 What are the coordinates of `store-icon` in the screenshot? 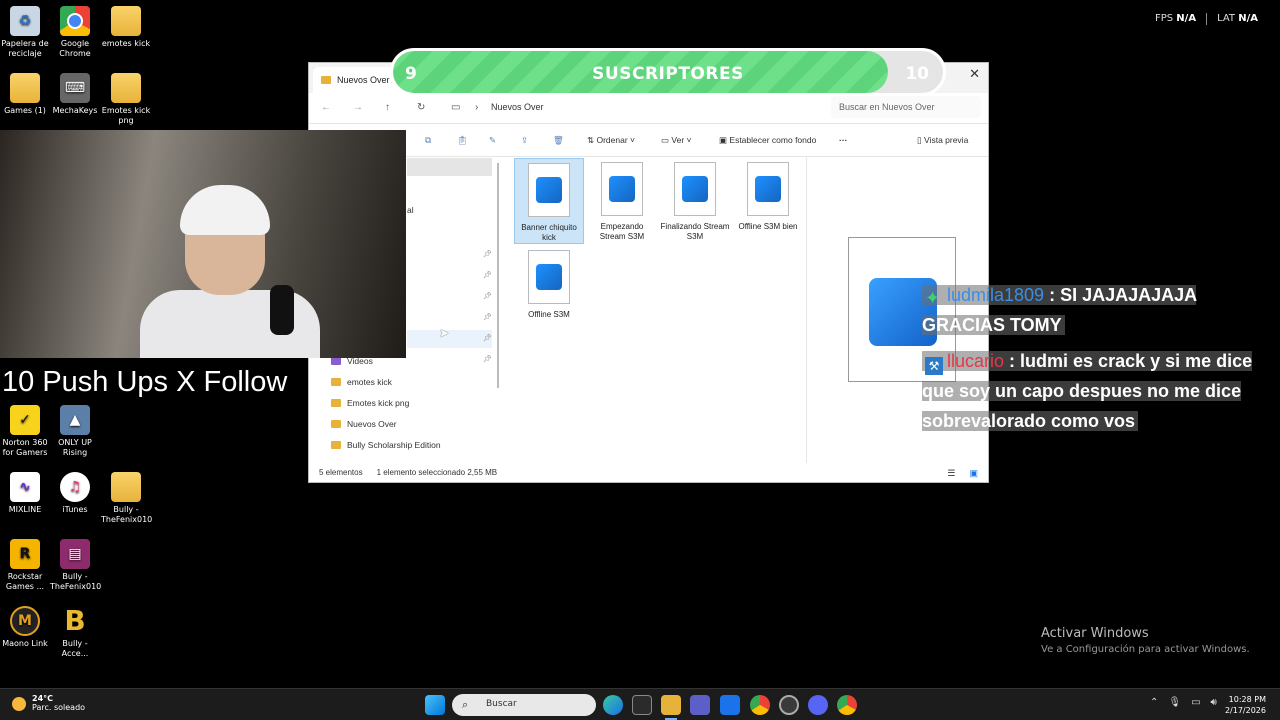 It's located at (642, 705).